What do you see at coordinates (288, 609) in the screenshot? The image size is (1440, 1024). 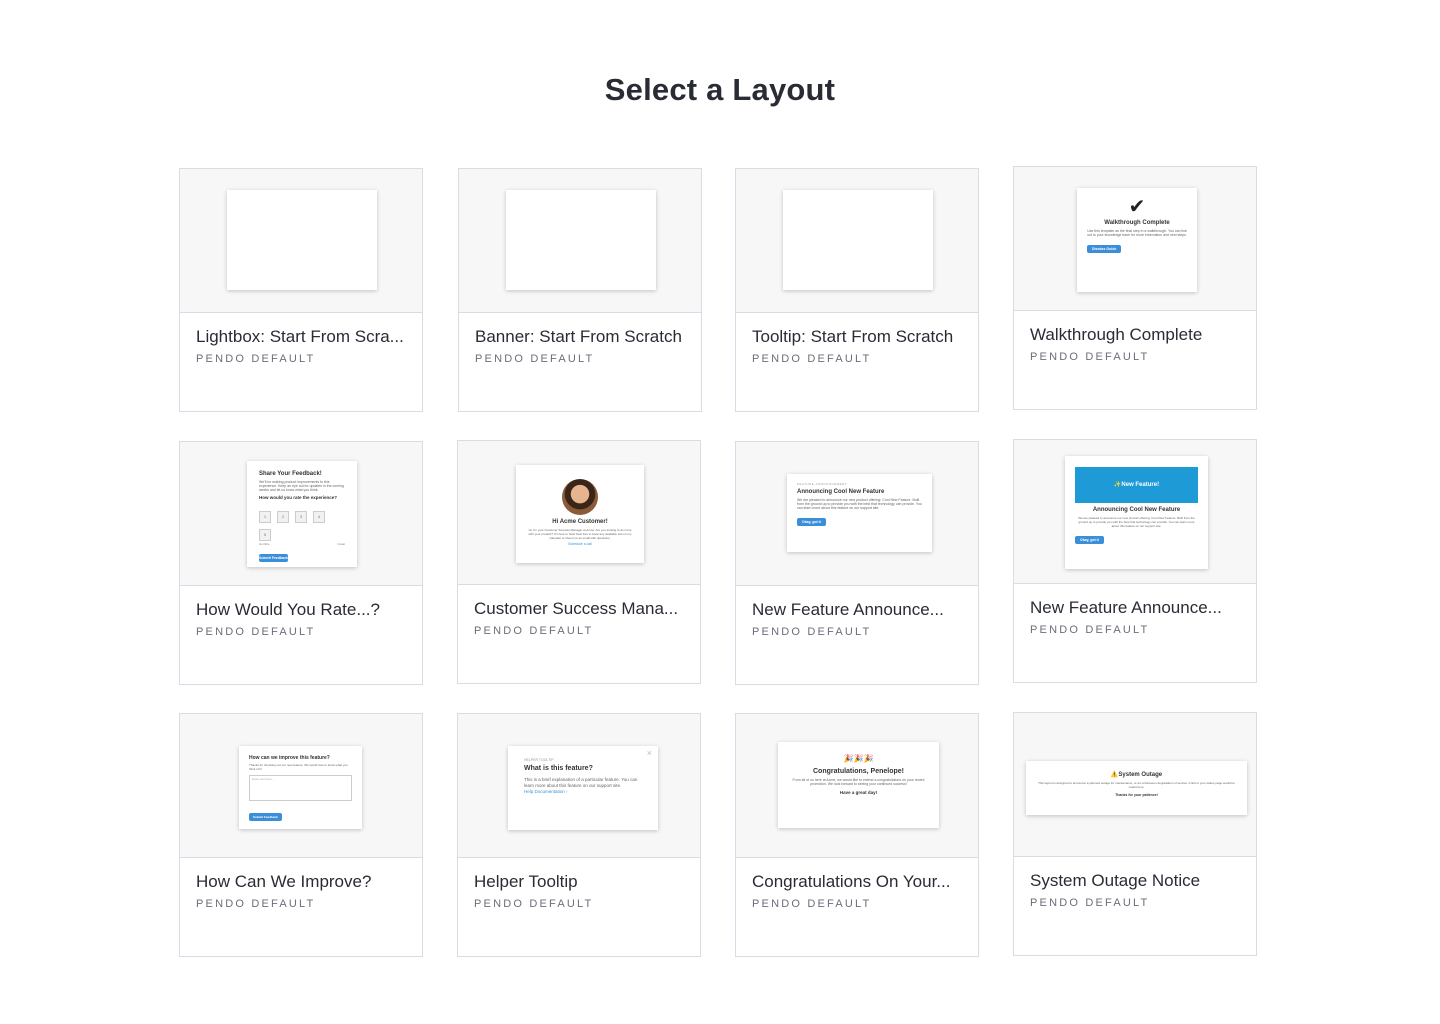 I see `card-title: How Would You Rate...?` at bounding box center [288, 609].